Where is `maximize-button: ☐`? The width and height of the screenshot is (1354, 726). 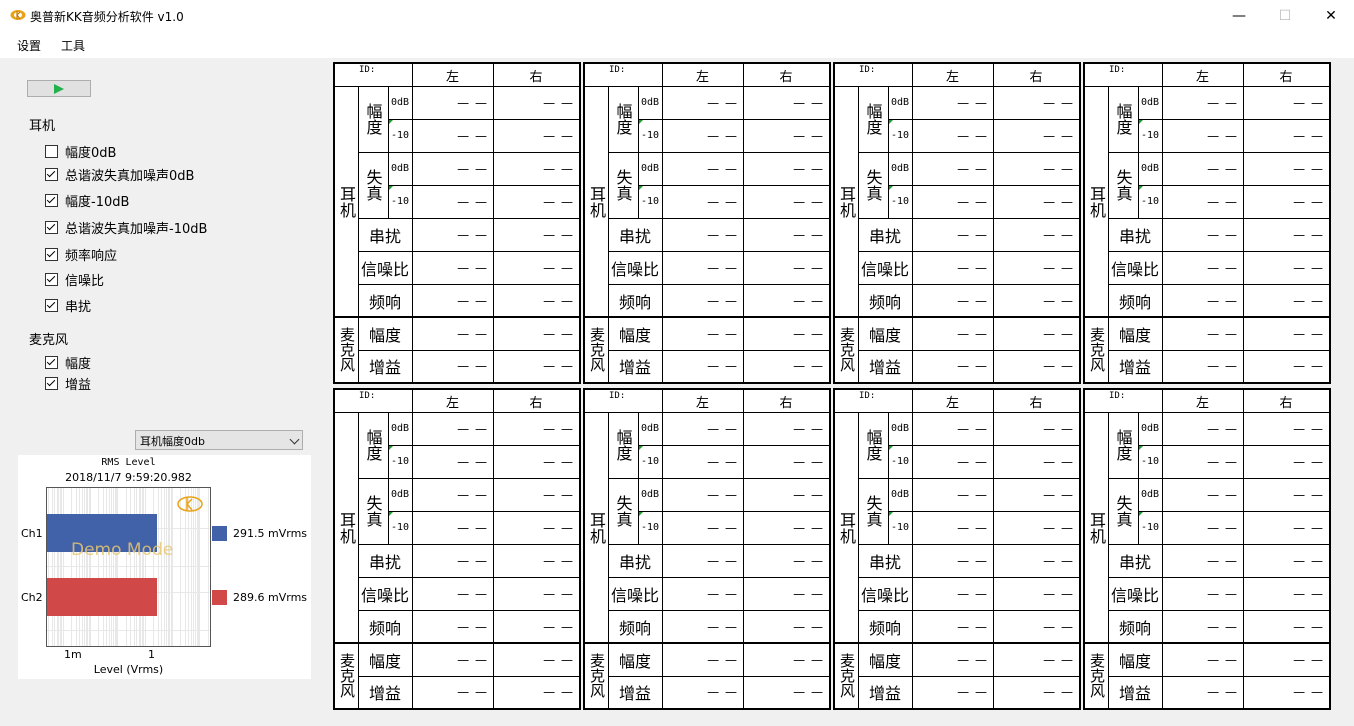 maximize-button: ☐ is located at coordinates (1285, 16).